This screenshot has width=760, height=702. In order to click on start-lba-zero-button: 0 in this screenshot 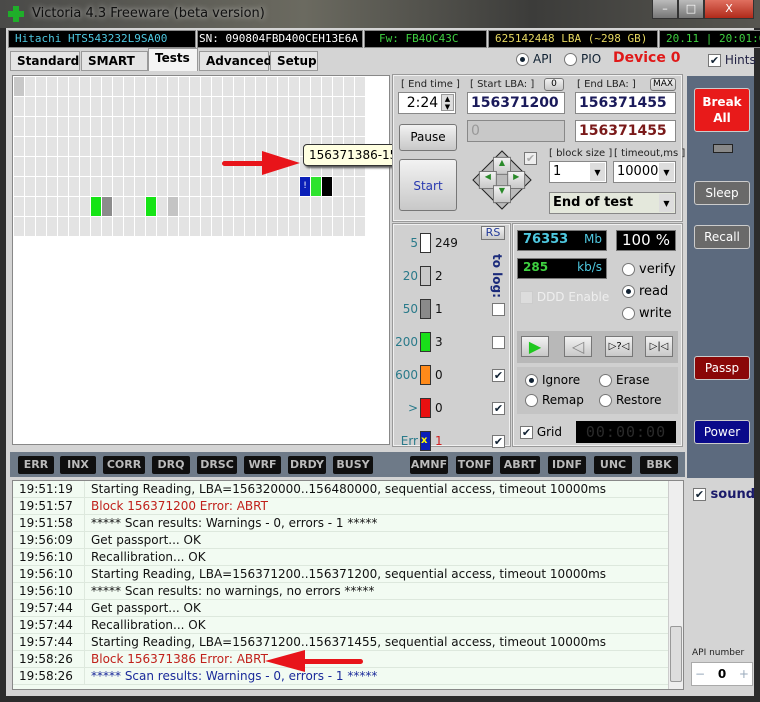, I will do `click(554, 84)`.